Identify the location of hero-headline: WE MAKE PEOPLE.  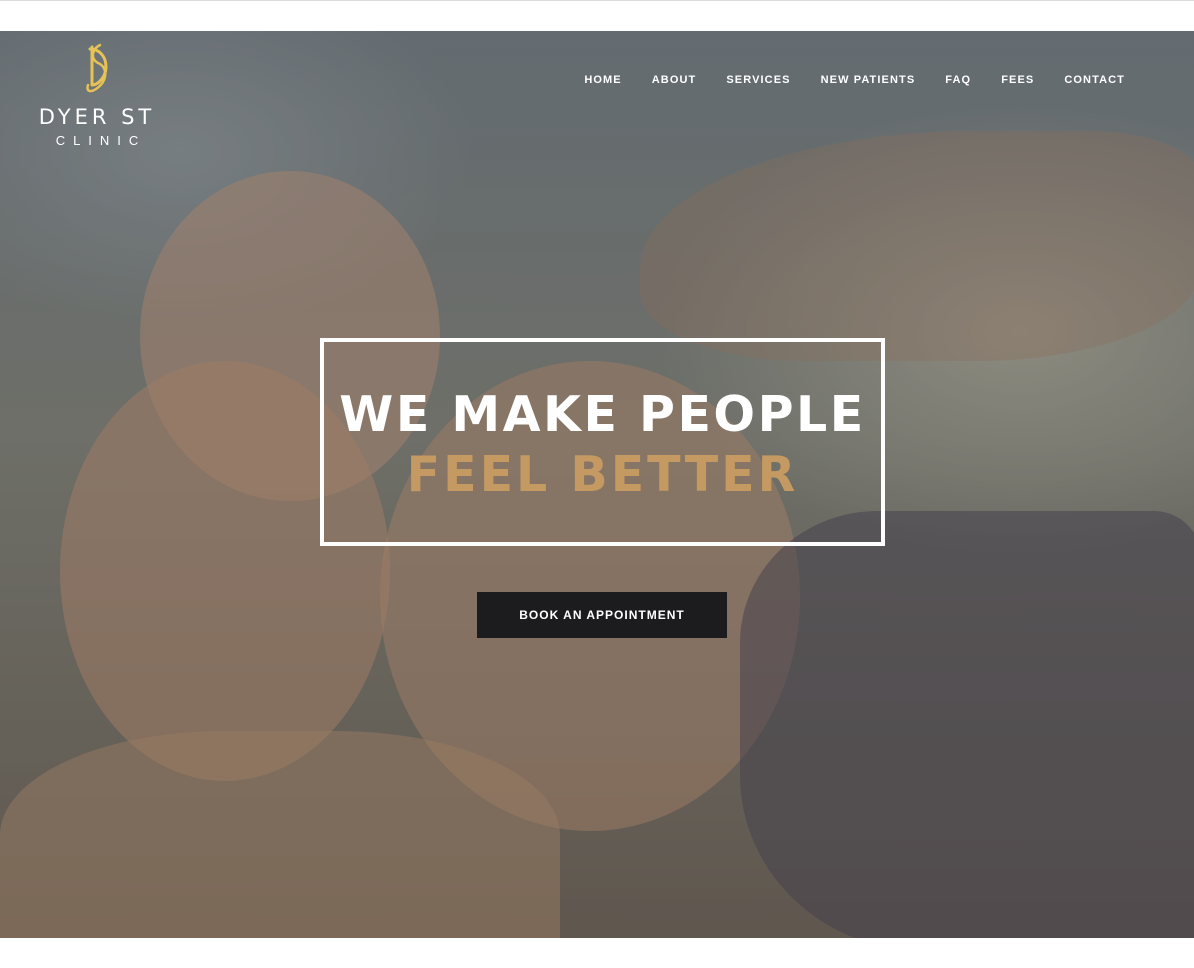
(602, 414).